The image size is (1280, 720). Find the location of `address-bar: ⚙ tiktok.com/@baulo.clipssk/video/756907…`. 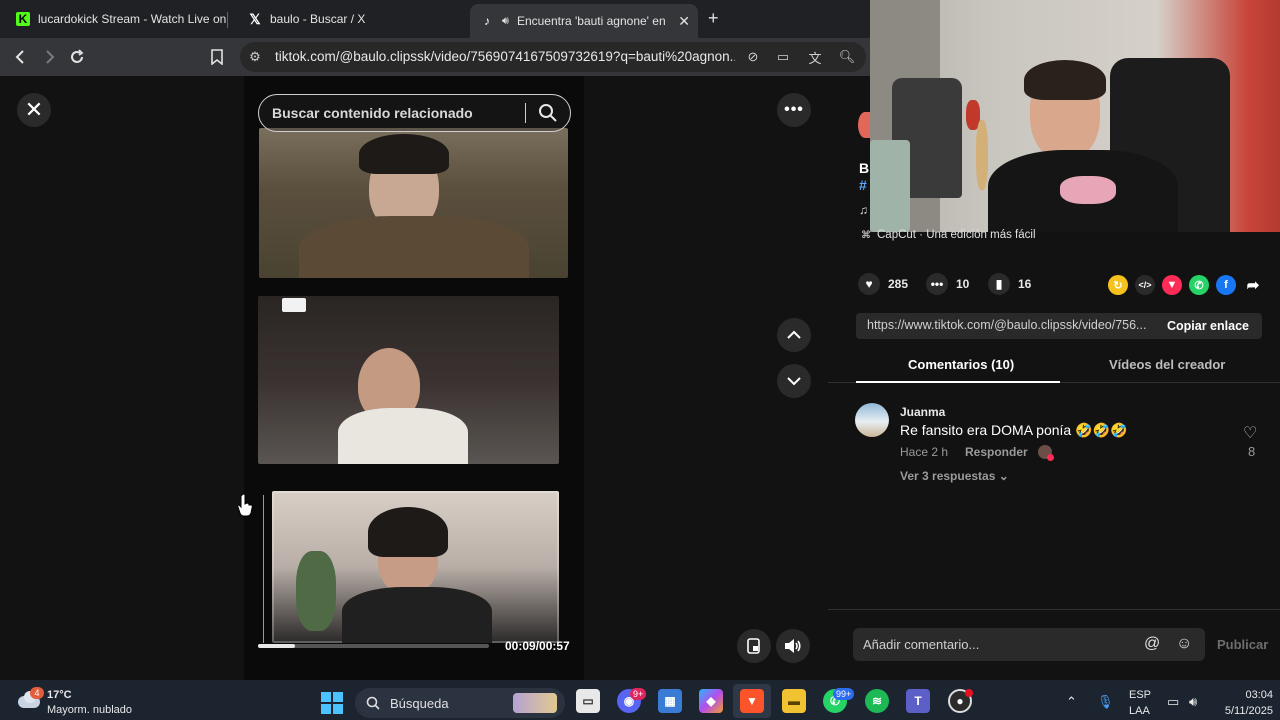

address-bar: ⚙ tiktok.com/@baulo.clipssk/video/756907… is located at coordinates (553, 57).